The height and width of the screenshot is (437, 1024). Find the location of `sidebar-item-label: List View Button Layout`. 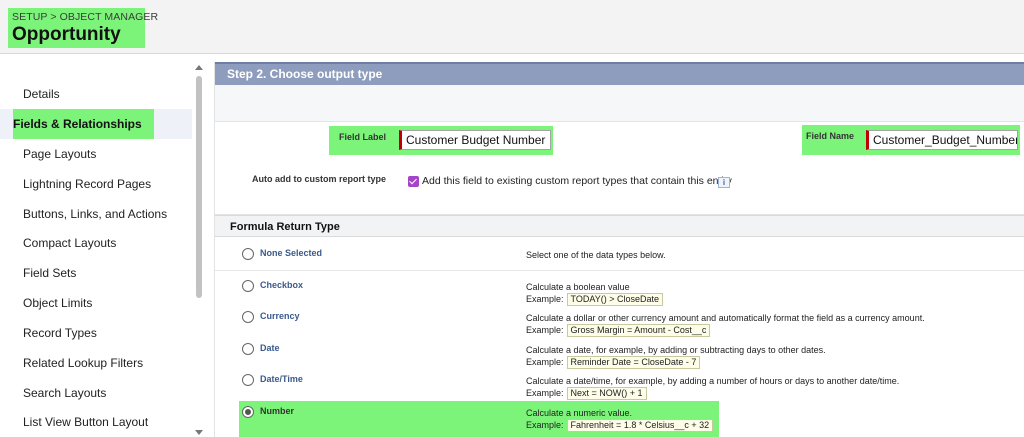

sidebar-item-label: List View Button Layout is located at coordinates (86, 422).